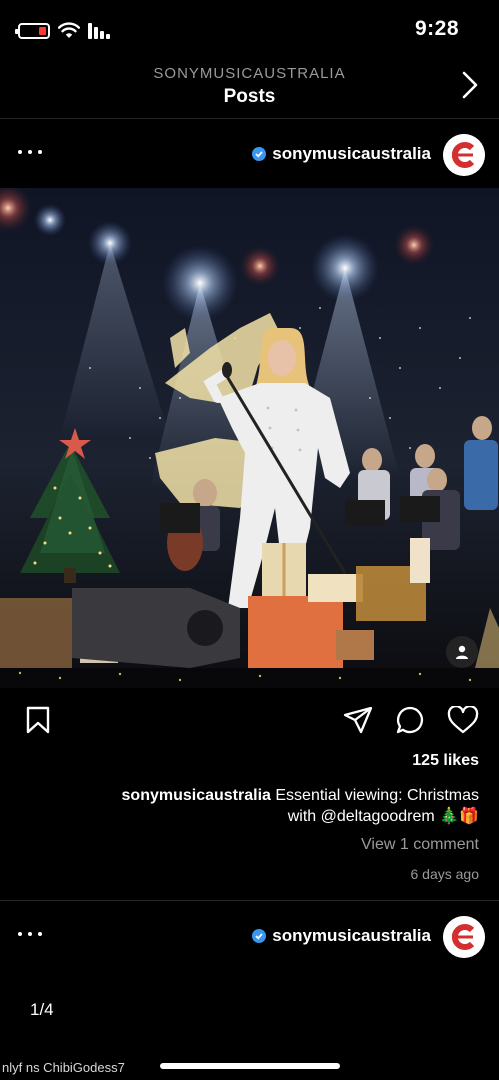 The image size is (499, 1080). What do you see at coordinates (249, 936) in the screenshot?
I see `next-post-header: sonymusicaustralia` at bounding box center [249, 936].